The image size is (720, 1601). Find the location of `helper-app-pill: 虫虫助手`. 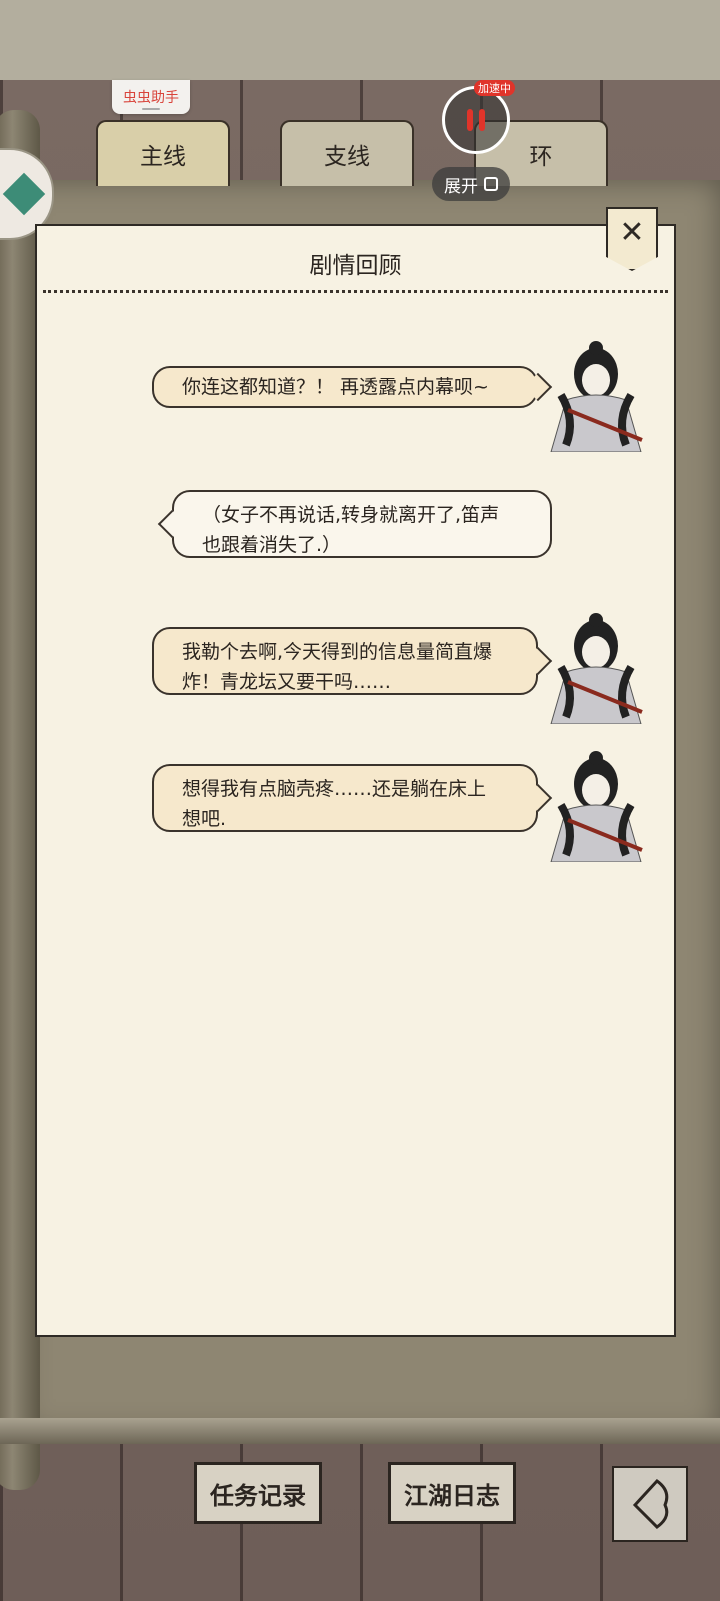

helper-app-pill: 虫虫助手 is located at coordinates (151, 97).